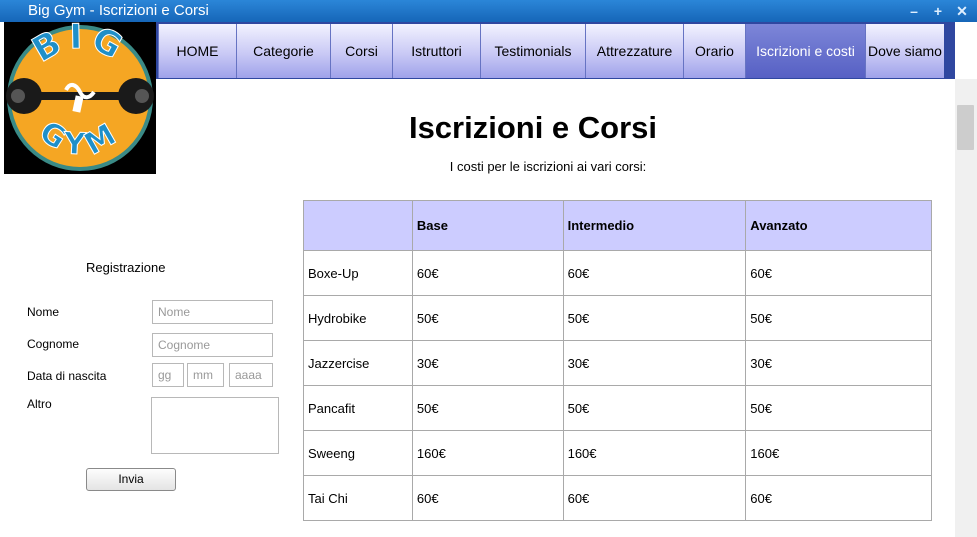 The image size is (977, 537). What do you see at coordinates (962, 11) in the screenshot?
I see `close-icon: ✕` at bounding box center [962, 11].